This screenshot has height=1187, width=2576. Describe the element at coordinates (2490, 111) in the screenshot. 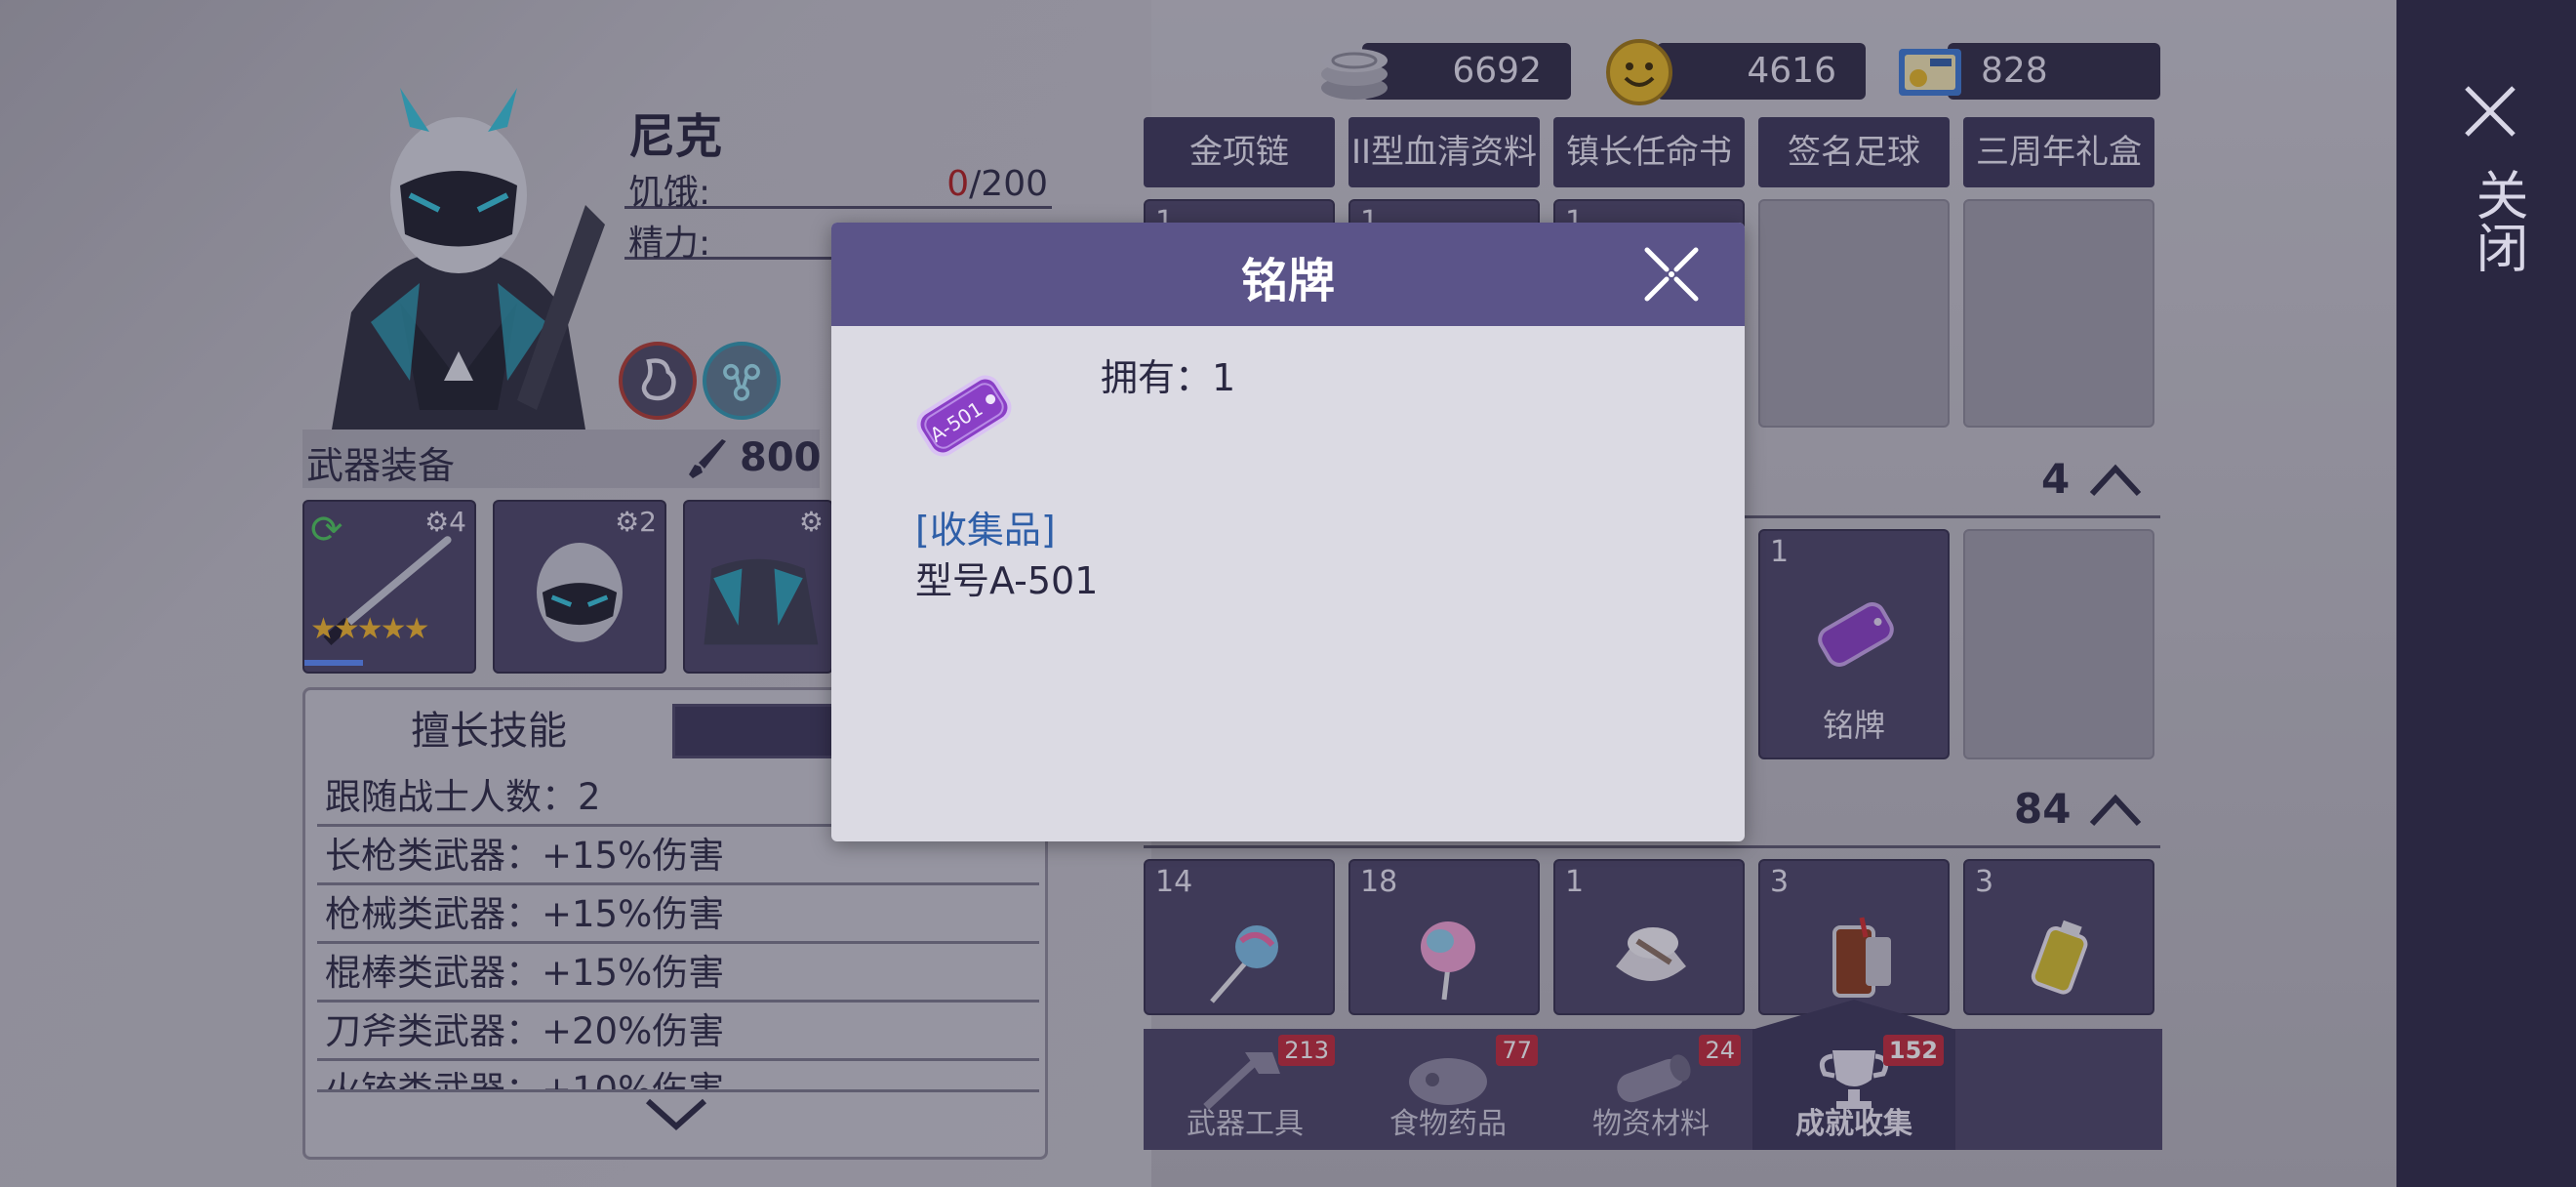

I see `close-icon` at that location.